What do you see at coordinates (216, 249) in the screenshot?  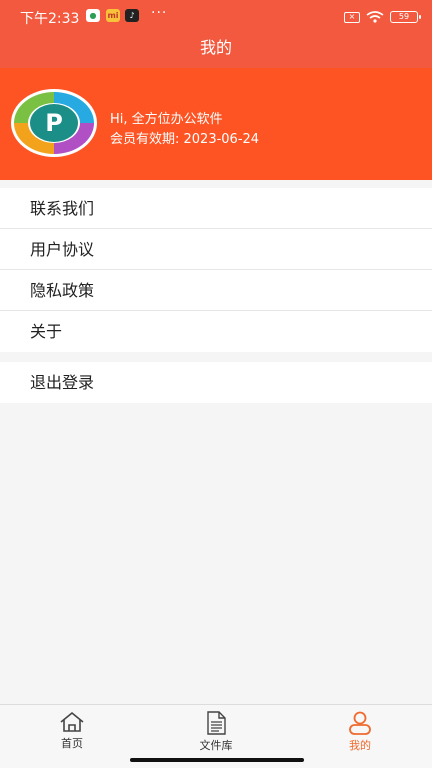 I see `menu-item-user-agreement: 用户协议` at bounding box center [216, 249].